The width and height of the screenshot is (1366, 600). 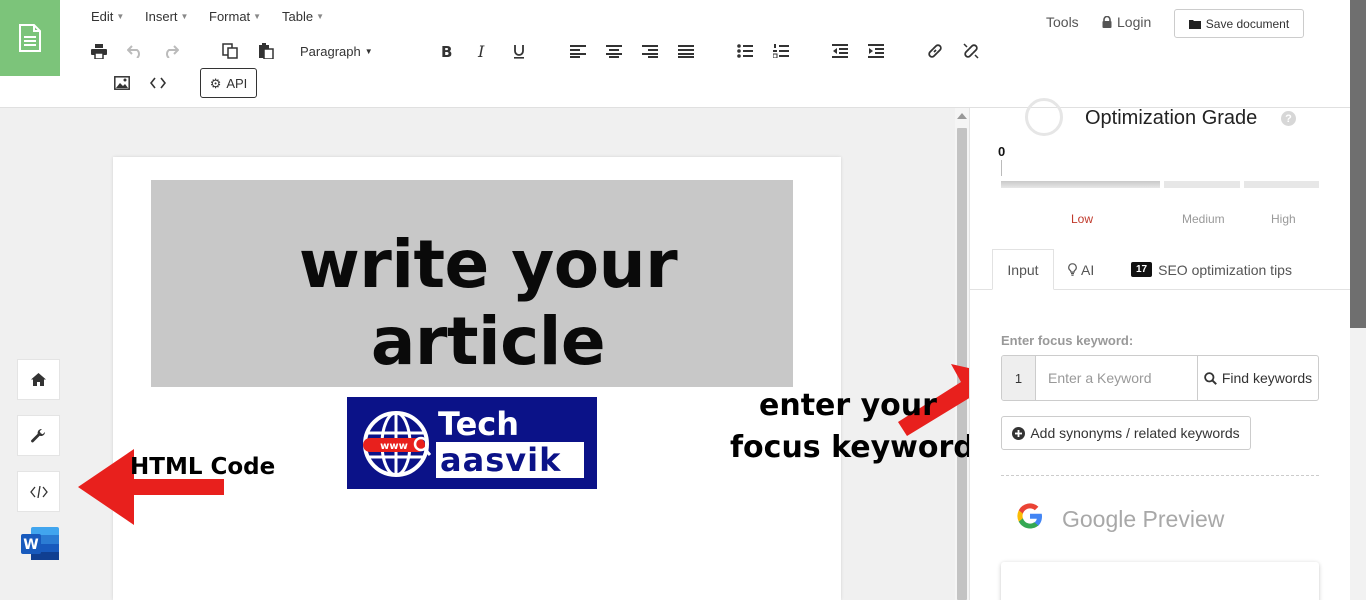 What do you see at coordinates (781, 51) in the screenshot?
I see `numbered-list-button` at bounding box center [781, 51].